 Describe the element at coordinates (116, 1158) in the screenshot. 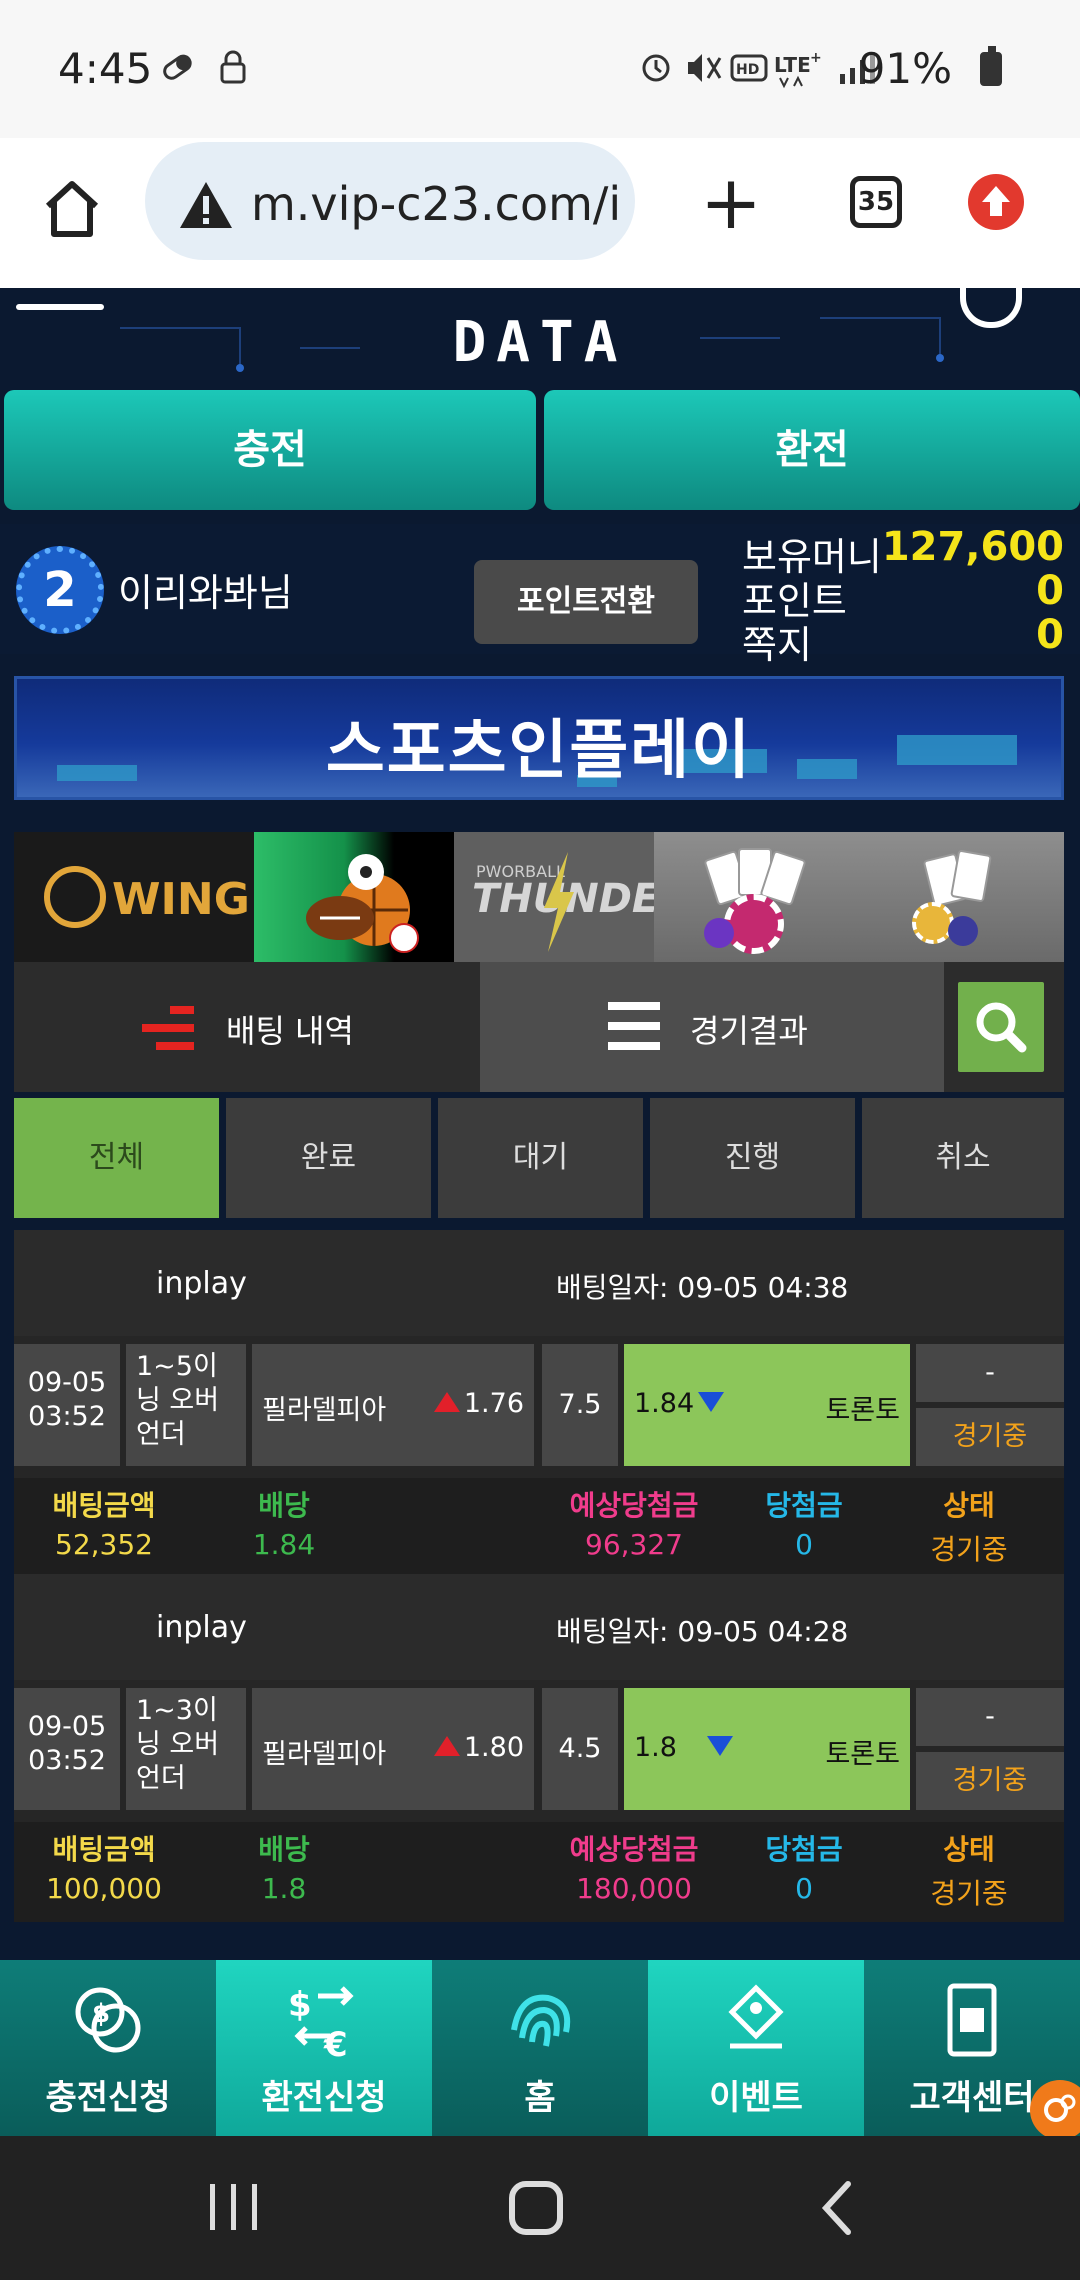

I see `filter-all: 전체` at that location.